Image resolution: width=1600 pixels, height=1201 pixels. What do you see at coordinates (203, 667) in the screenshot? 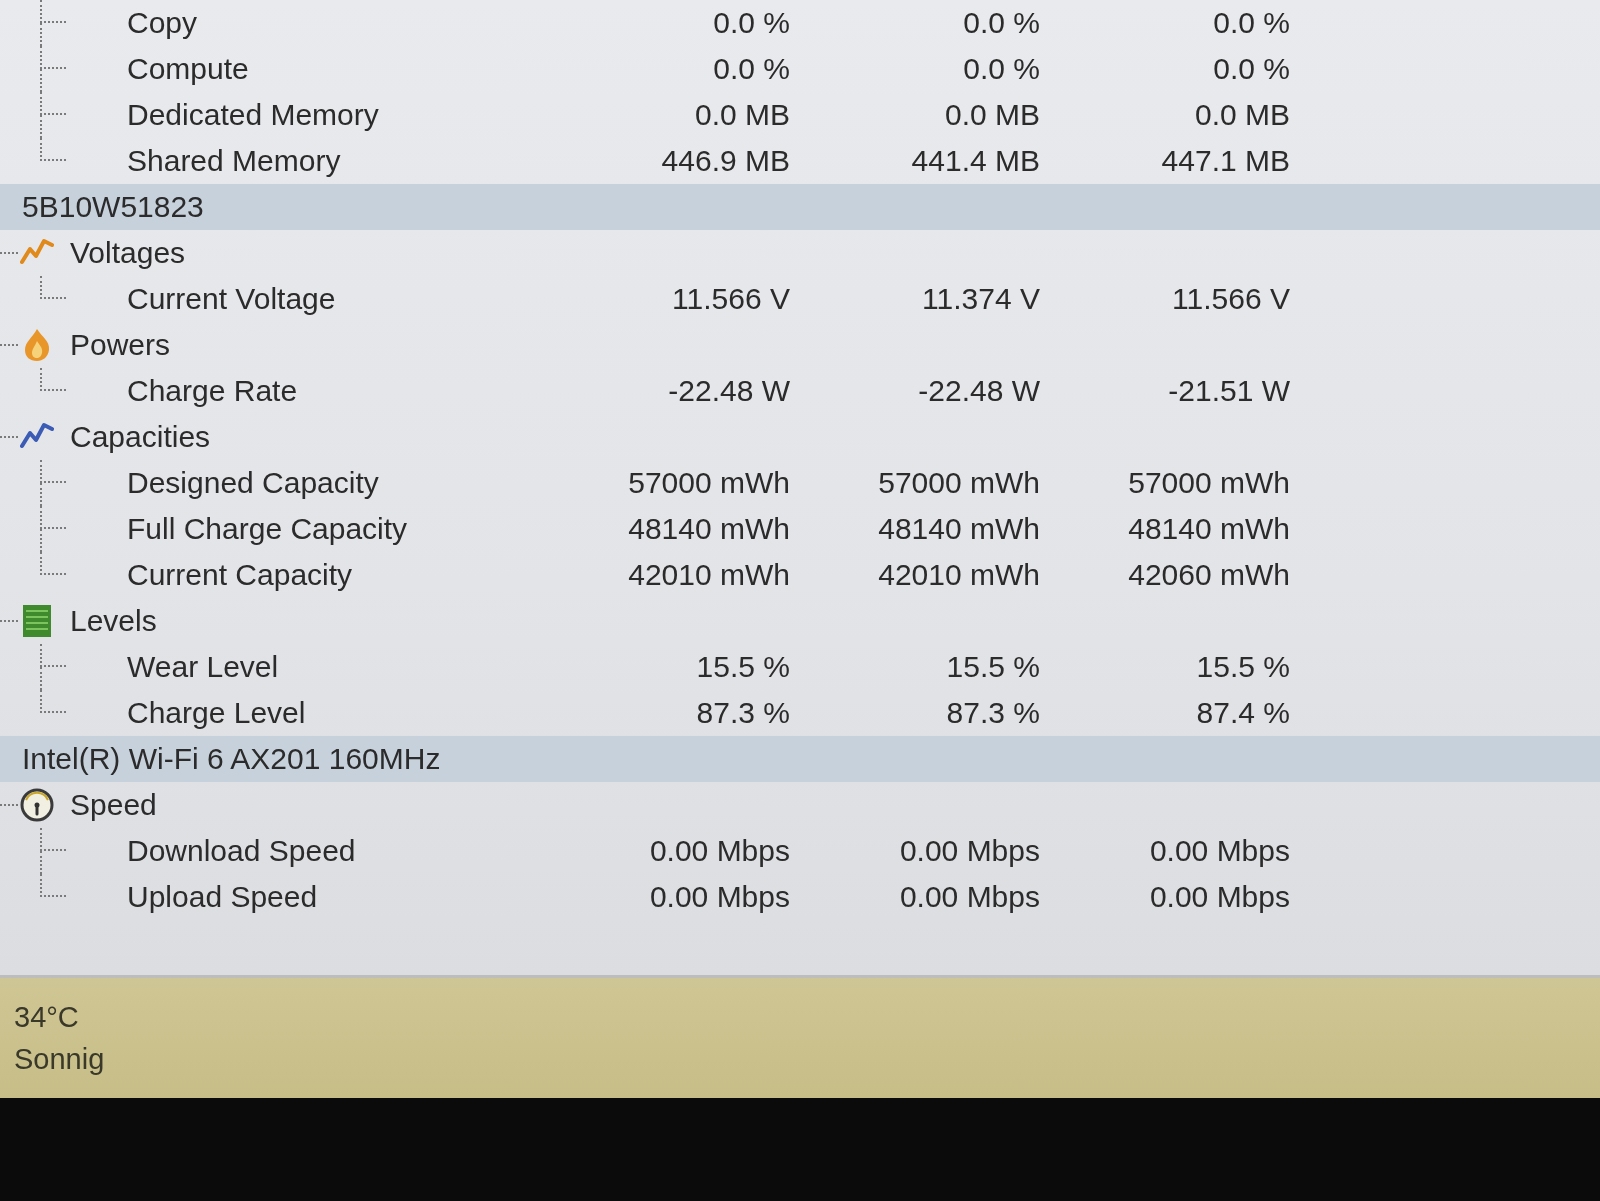
I see `sensor-label: Wear Level` at bounding box center [203, 667].